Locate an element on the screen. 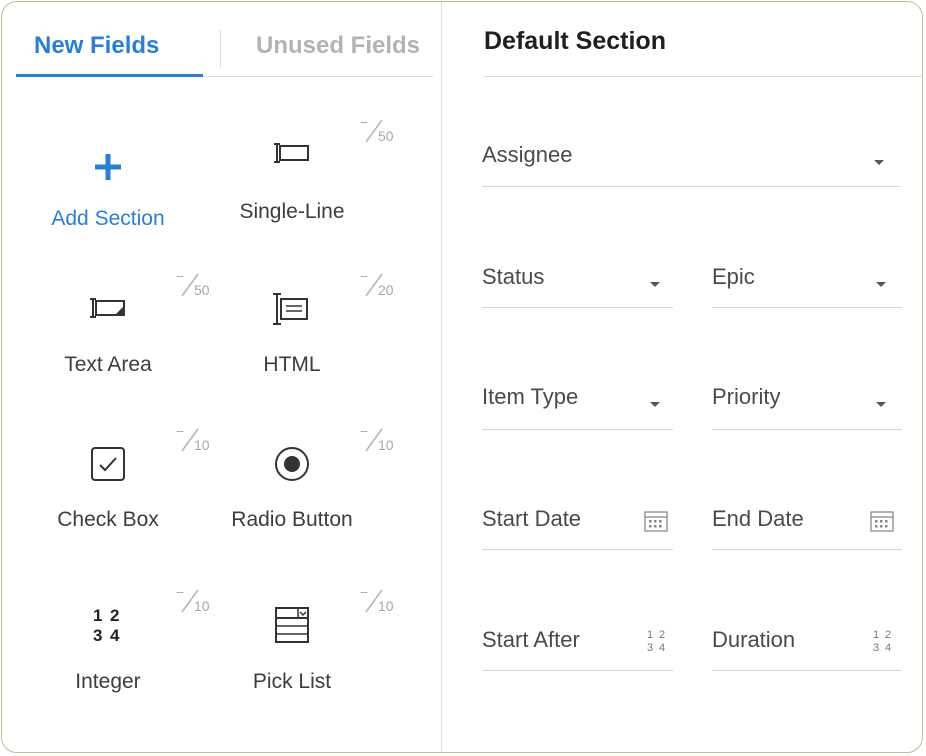  field-label: Start After is located at coordinates (531, 639).